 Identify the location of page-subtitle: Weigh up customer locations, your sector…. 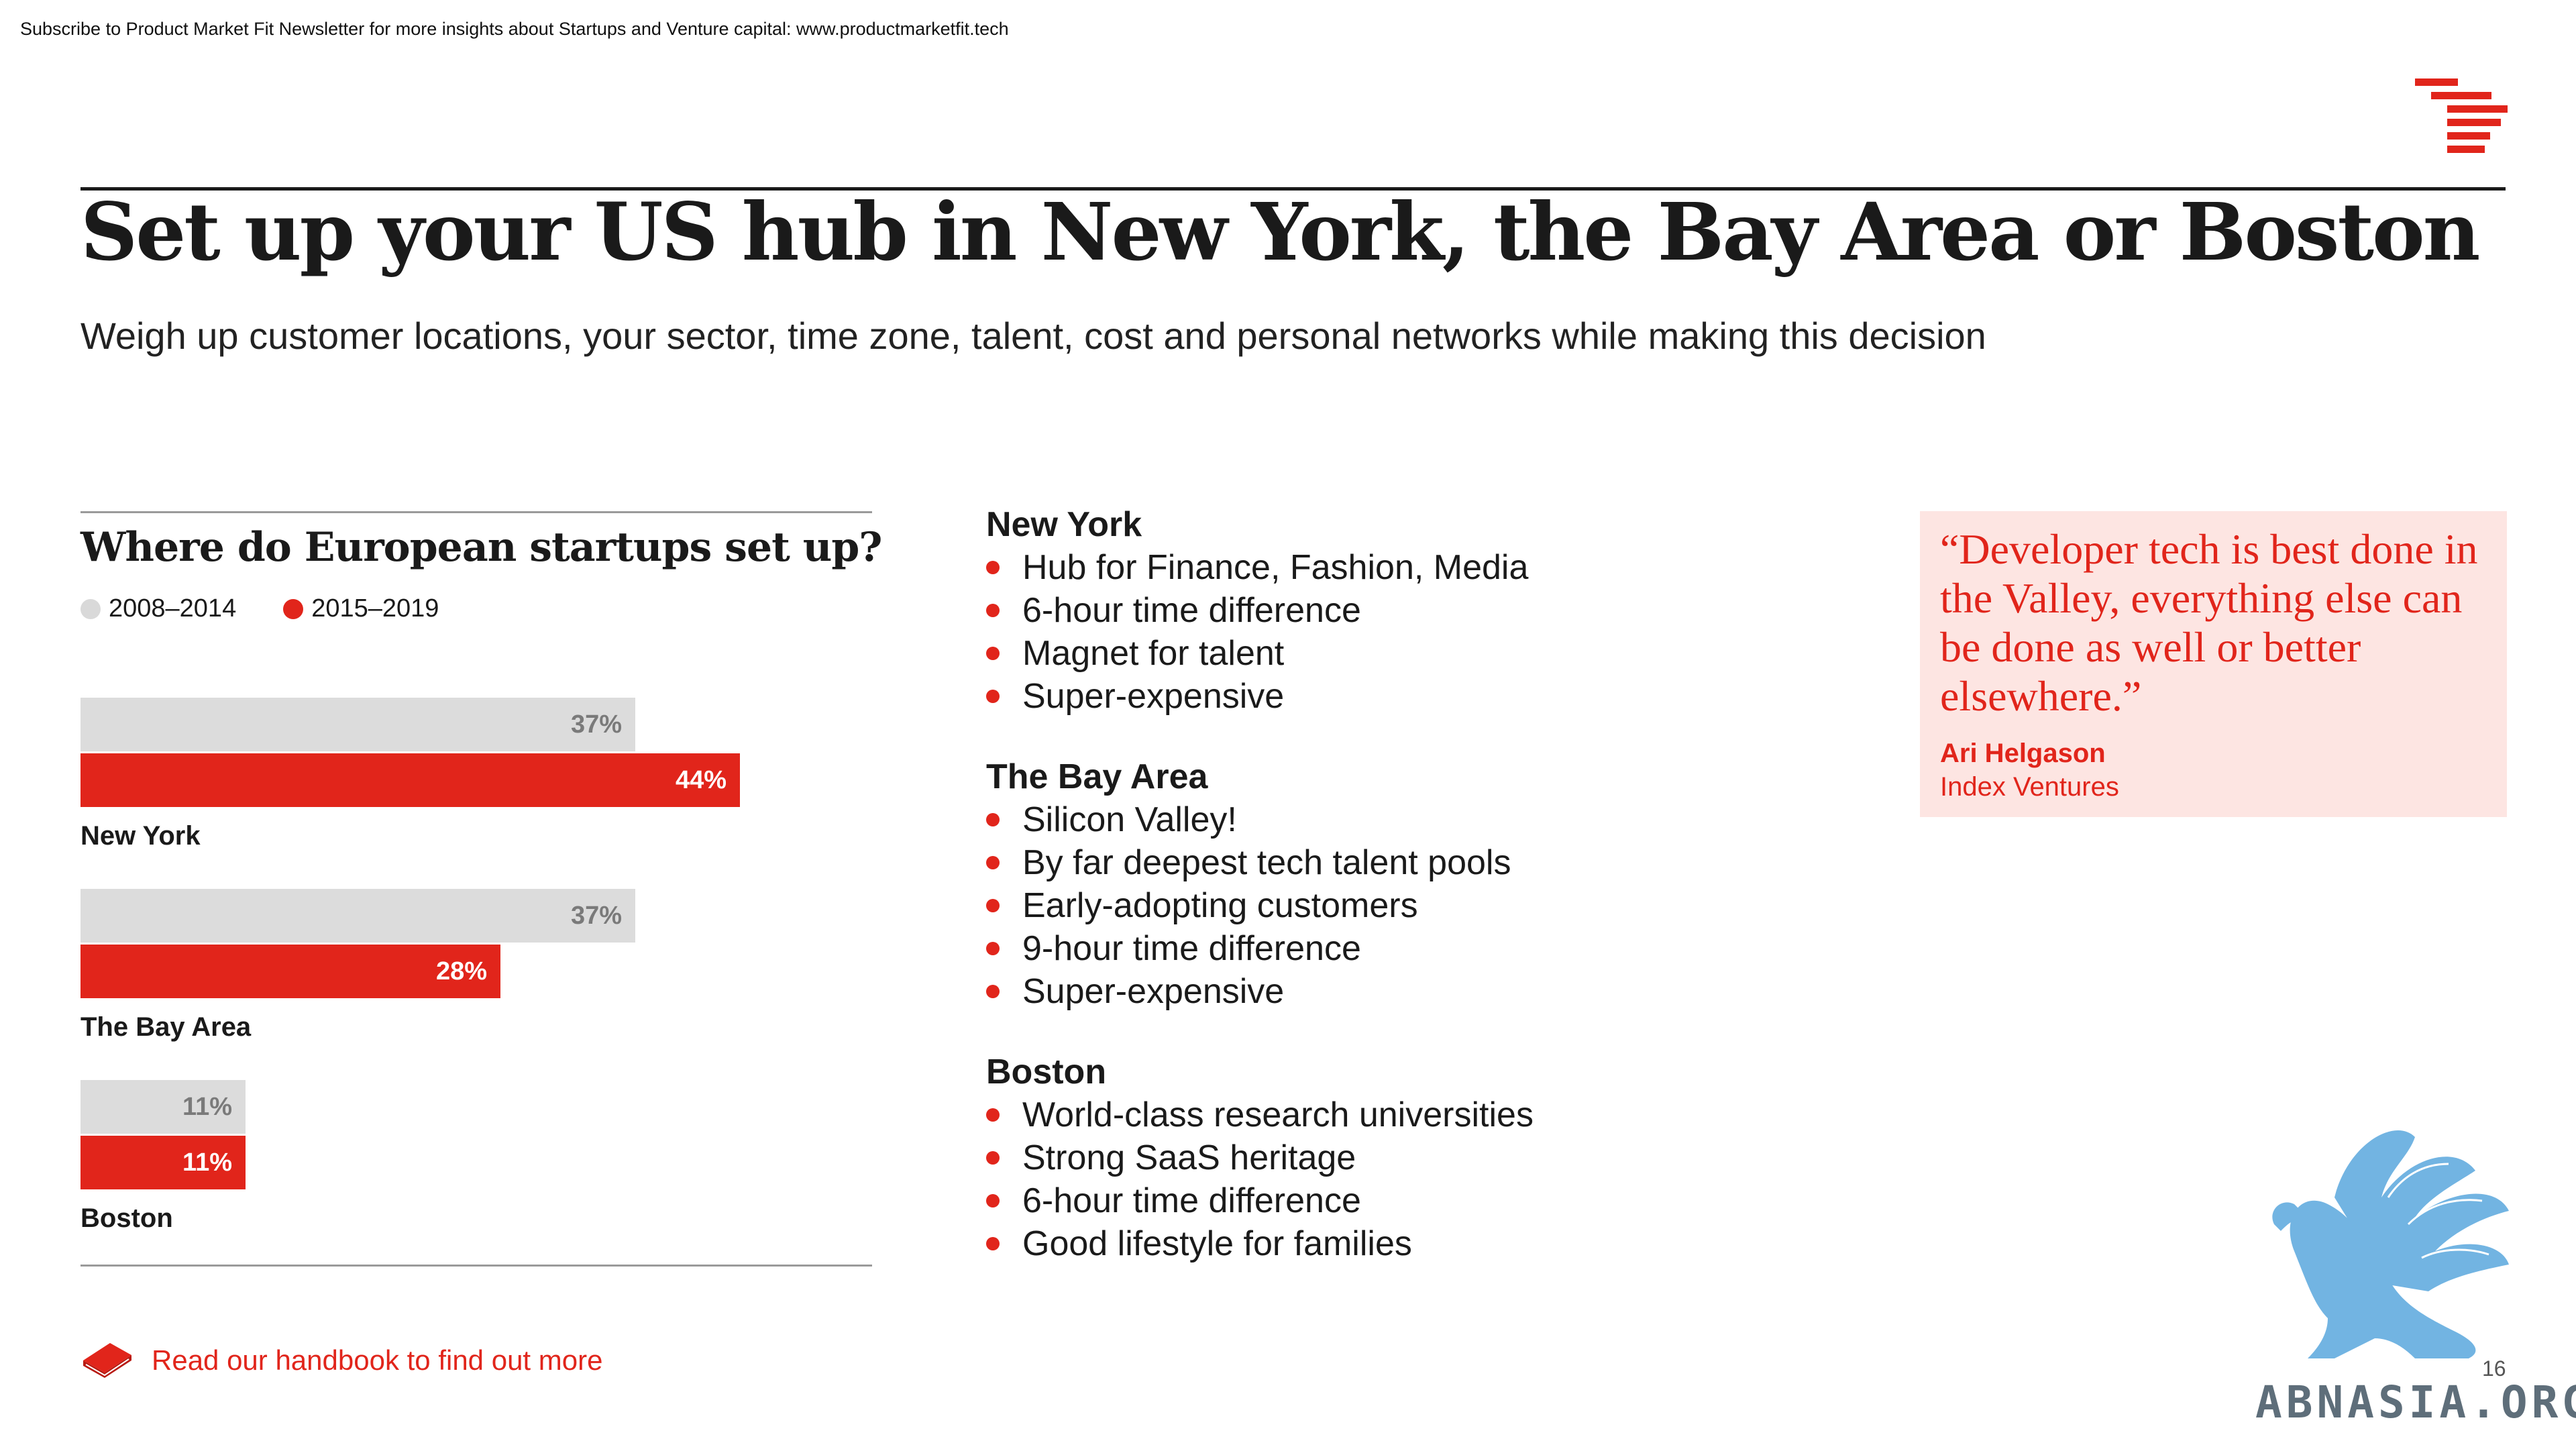
(1033, 336).